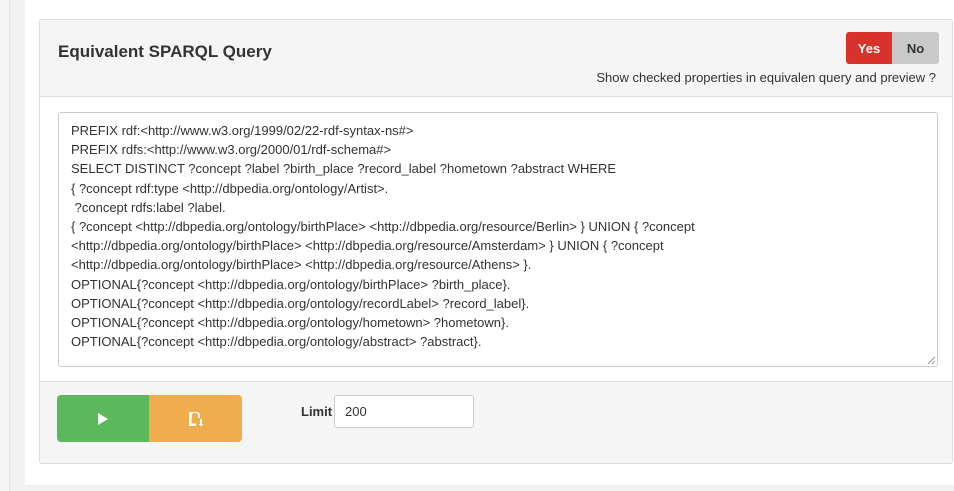 This screenshot has width=954, height=491. Describe the element at coordinates (317, 411) in the screenshot. I see `limit-label: Limit` at that location.